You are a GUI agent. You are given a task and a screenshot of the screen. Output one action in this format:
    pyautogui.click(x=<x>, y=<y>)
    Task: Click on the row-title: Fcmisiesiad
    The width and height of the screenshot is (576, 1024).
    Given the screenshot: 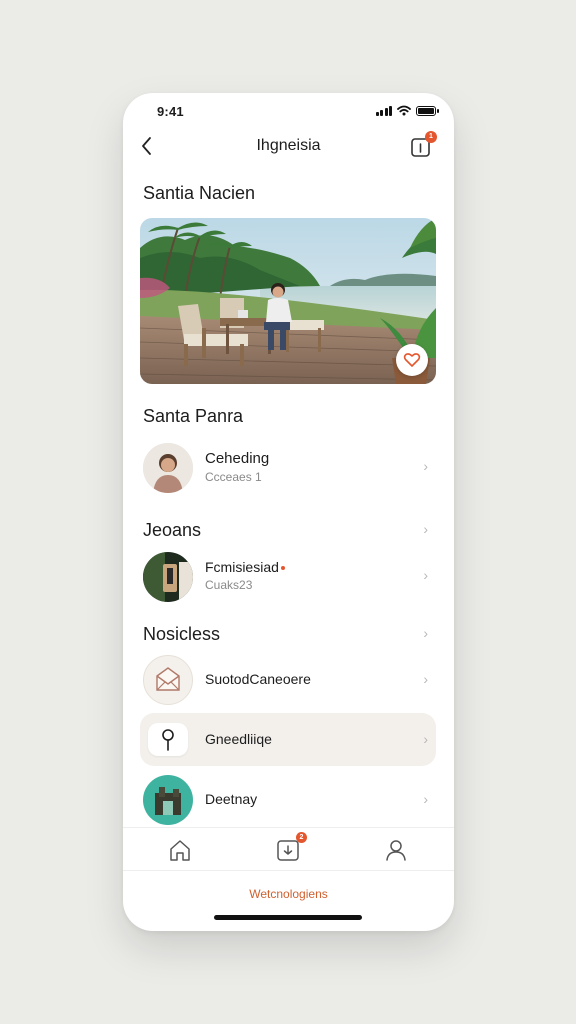 What is the action you would take?
    pyautogui.click(x=242, y=567)
    